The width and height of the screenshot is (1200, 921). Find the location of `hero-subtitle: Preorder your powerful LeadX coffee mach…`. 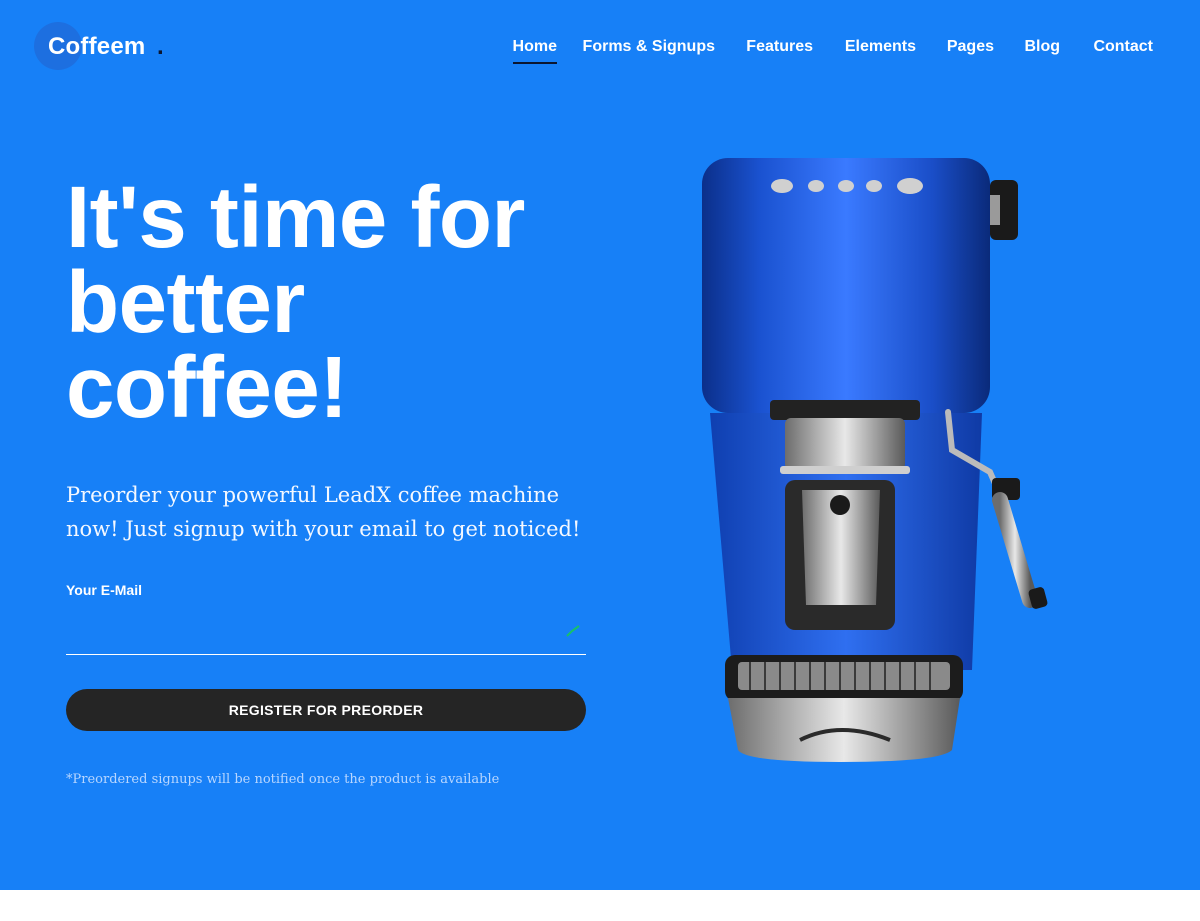

hero-subtitle: Preorder your powerful LeadX coffee mach… is located at coordinates (323, 512).